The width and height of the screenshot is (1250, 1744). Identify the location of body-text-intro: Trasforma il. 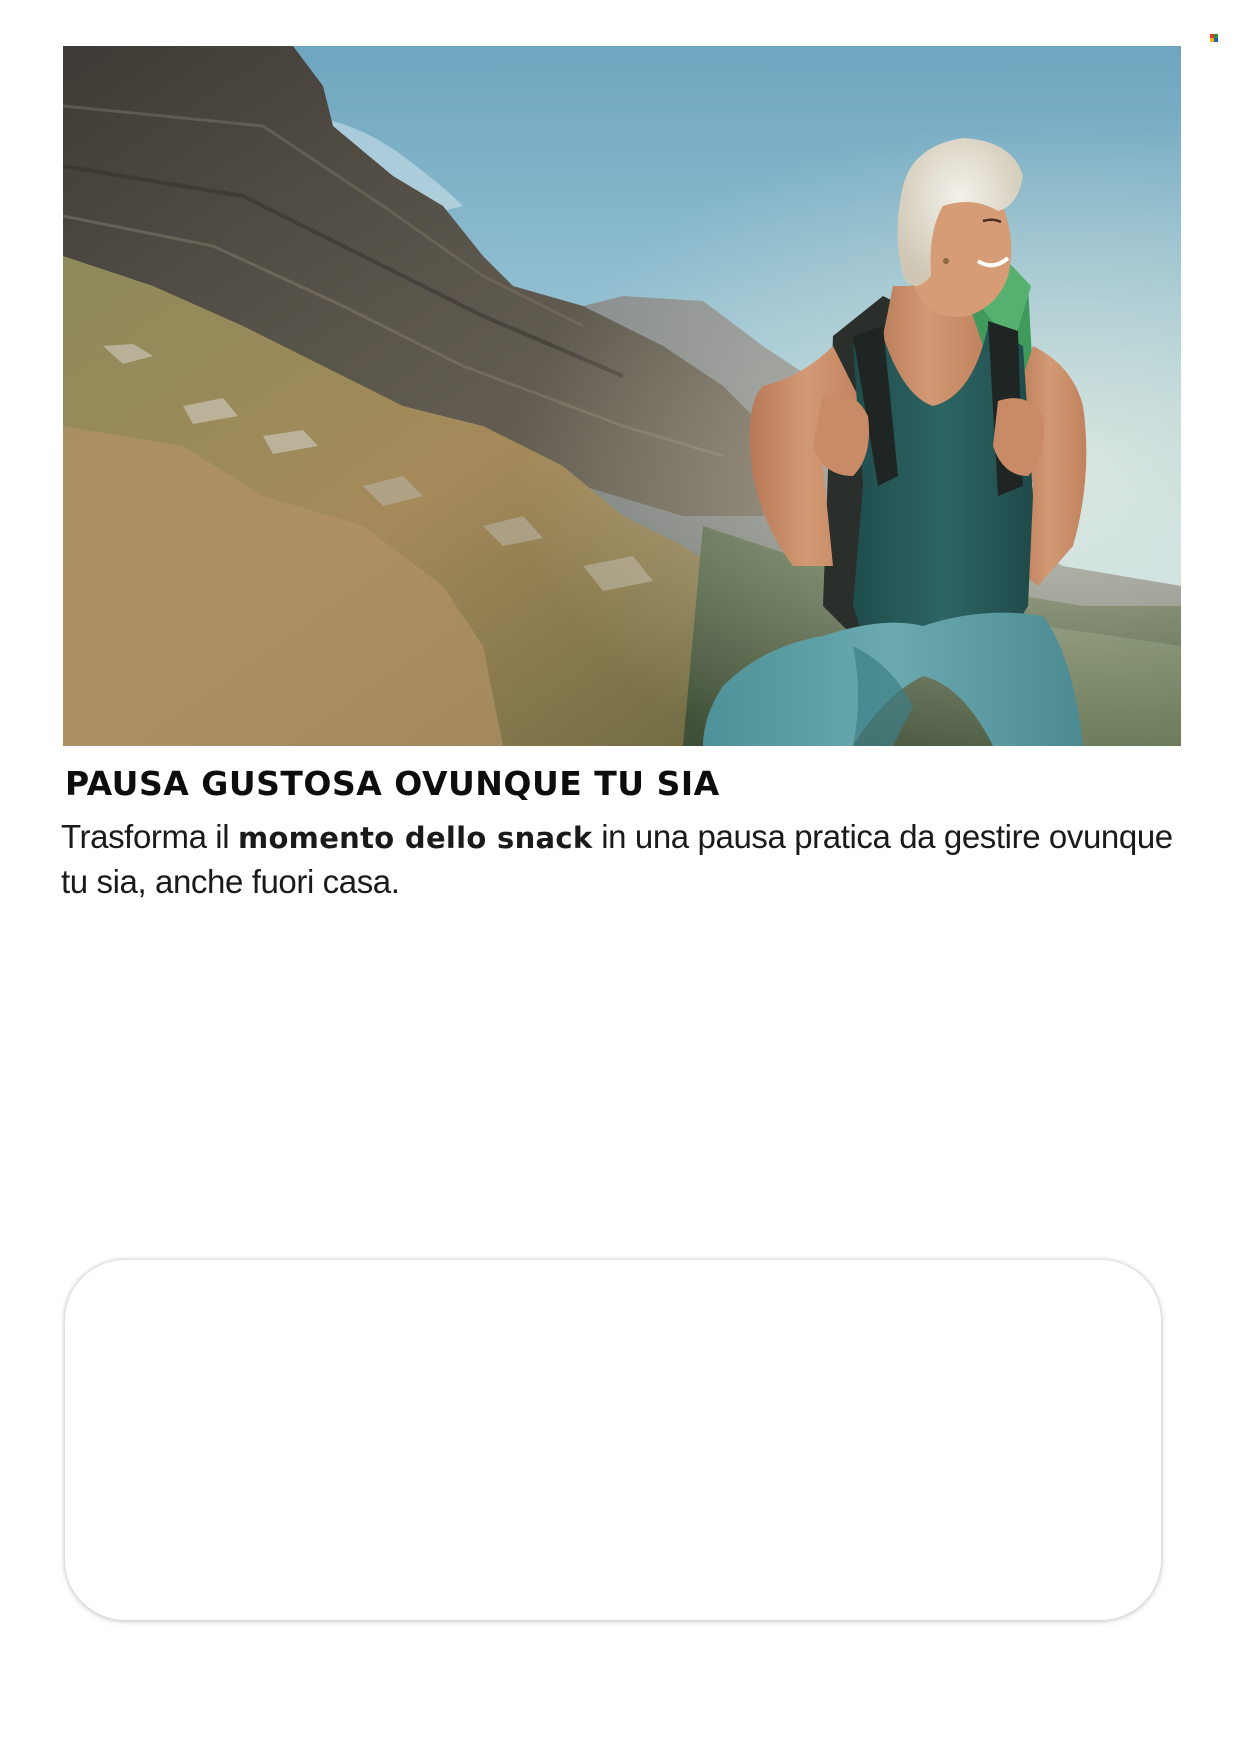
(149, 836).